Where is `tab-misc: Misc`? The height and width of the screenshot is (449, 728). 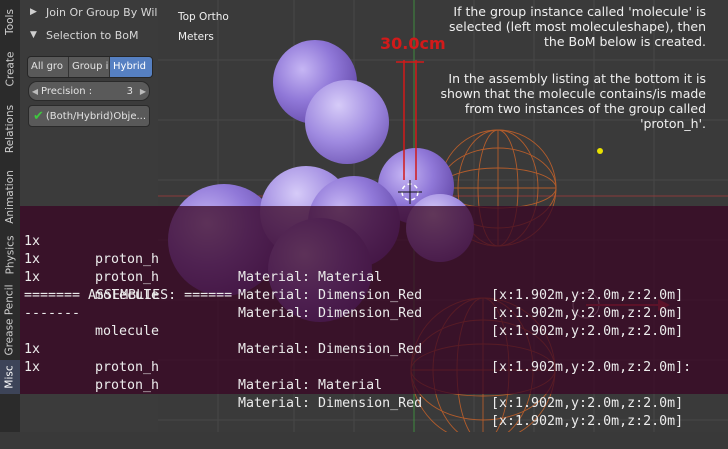
tab-misc: Misc is located at coordinates (10, 377).